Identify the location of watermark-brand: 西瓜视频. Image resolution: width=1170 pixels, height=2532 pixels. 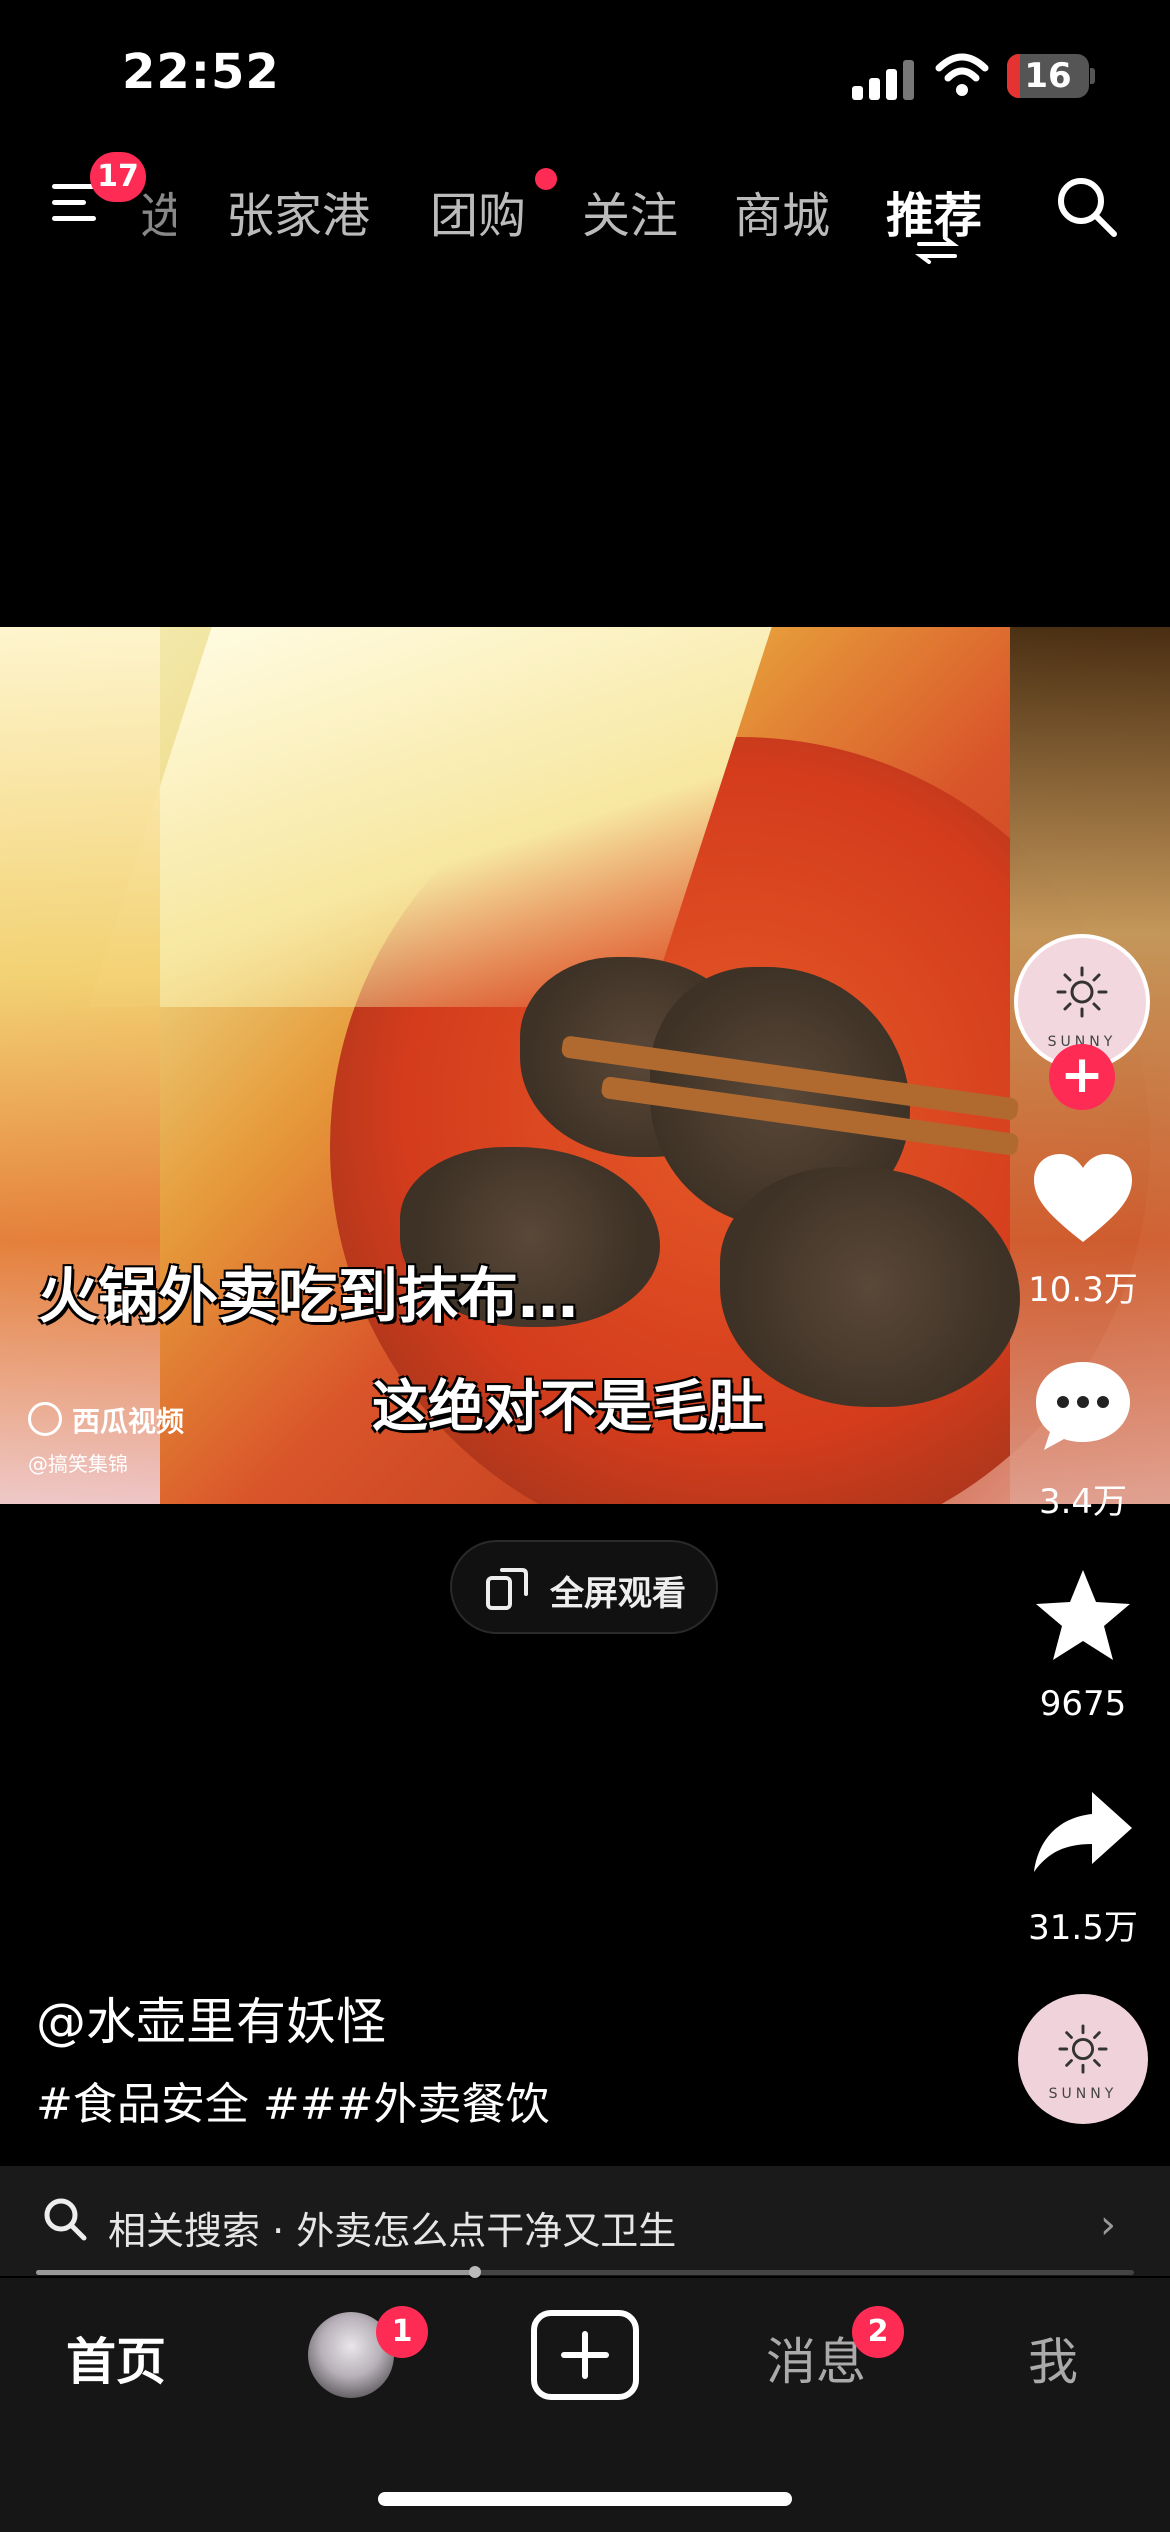
(128, 1421).